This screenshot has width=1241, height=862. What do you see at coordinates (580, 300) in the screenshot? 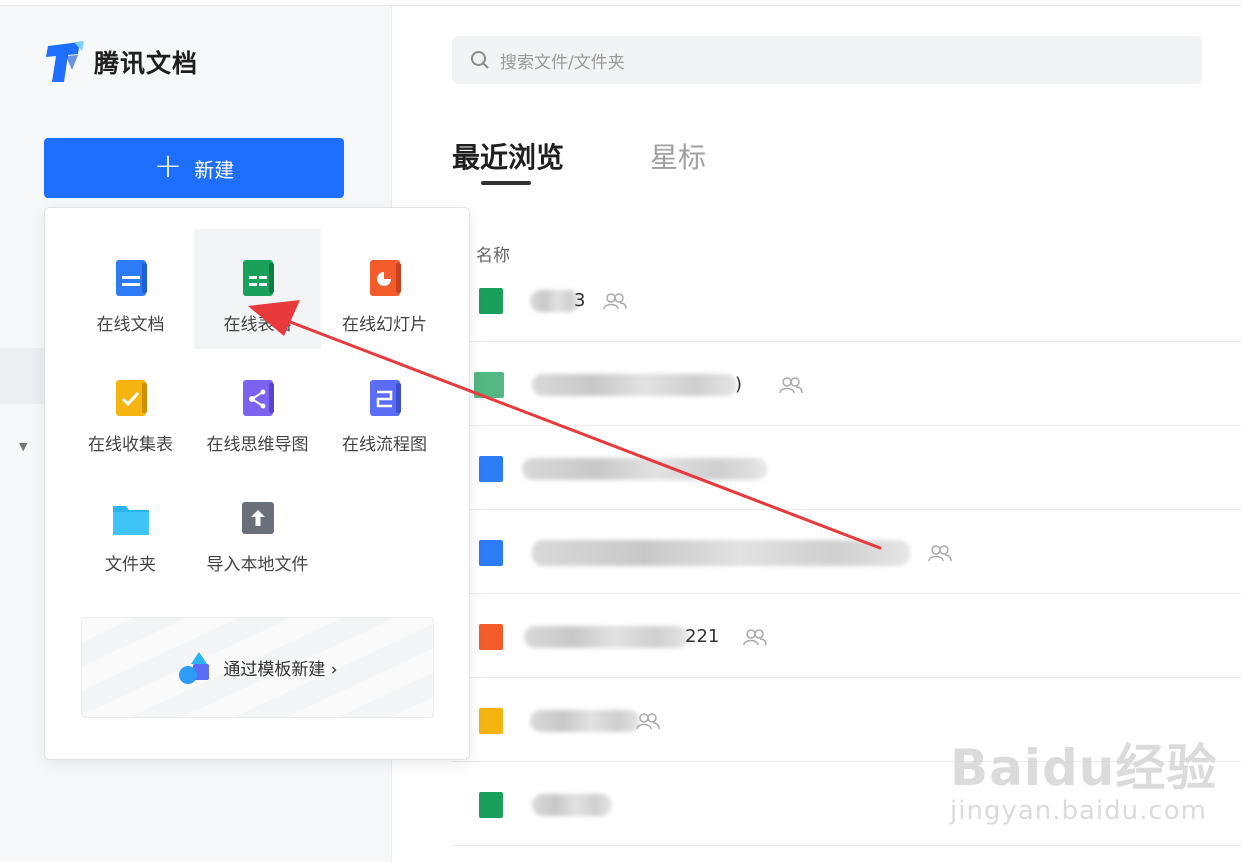
I see `file-name-fragment: 3` at bounding box center [580, 300].